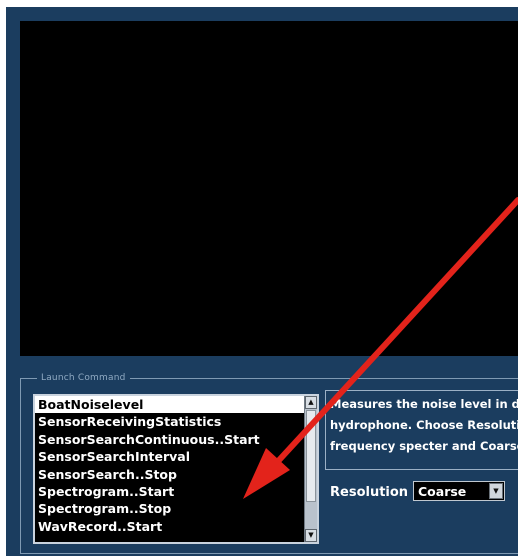 Image resolution: width=518 pixels, height=556 pixels. What do you see at coordinates (176, 474) in the screenshot?
I see `command-item: SensorSearch..Stop` at bounding box center [176, 474].